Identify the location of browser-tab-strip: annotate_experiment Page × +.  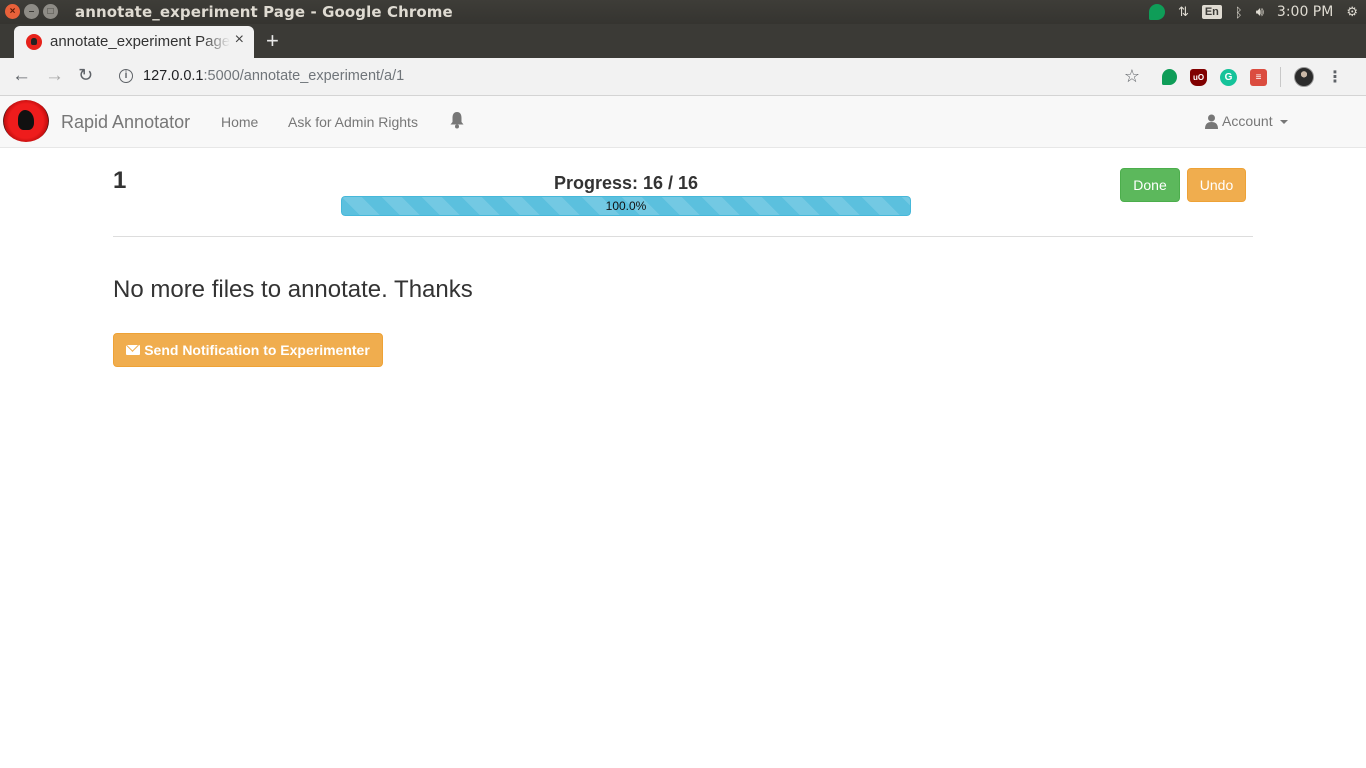
(683, 41).